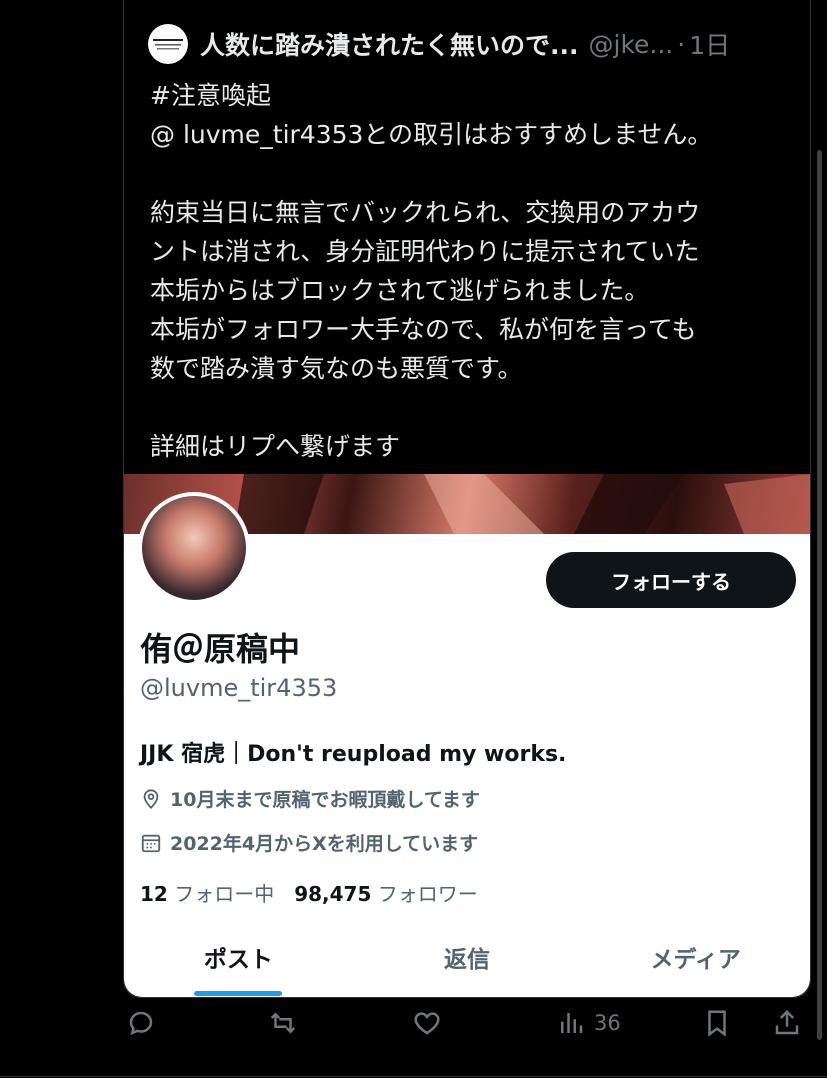 The height and width of the screenshot is (1078, 827). I want to click on divider, so click(413, 1076).